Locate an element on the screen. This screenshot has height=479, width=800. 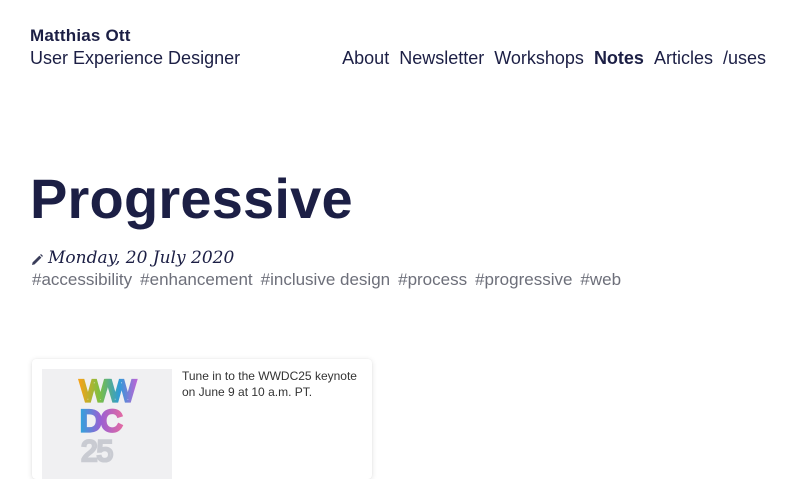
embed-image: WW DC 25 is located at coordinates (107, 424).